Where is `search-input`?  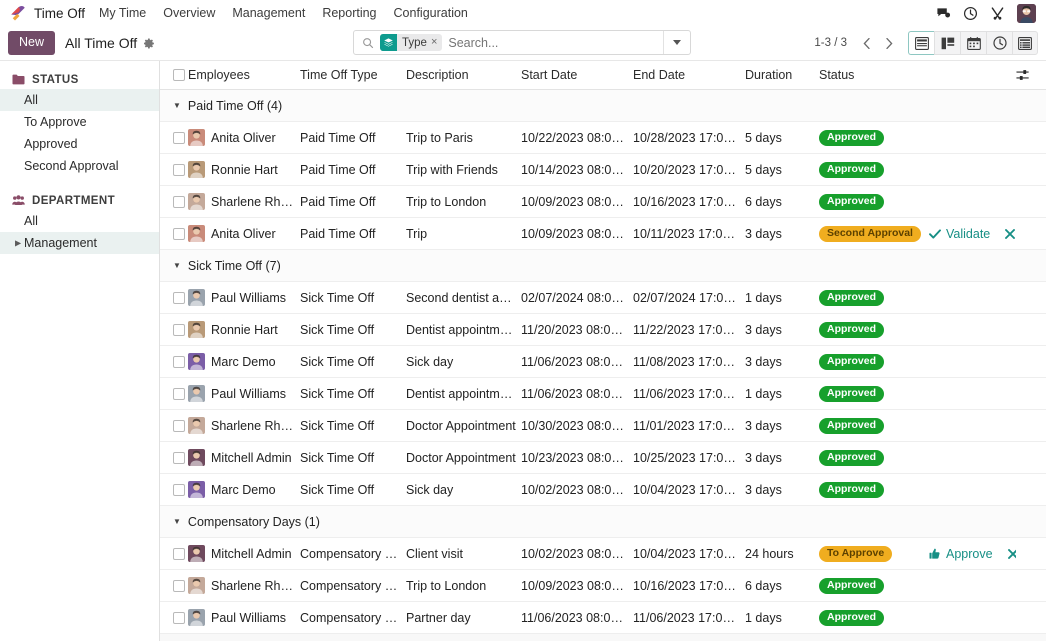
search-input is located at coordinates (555, 42).